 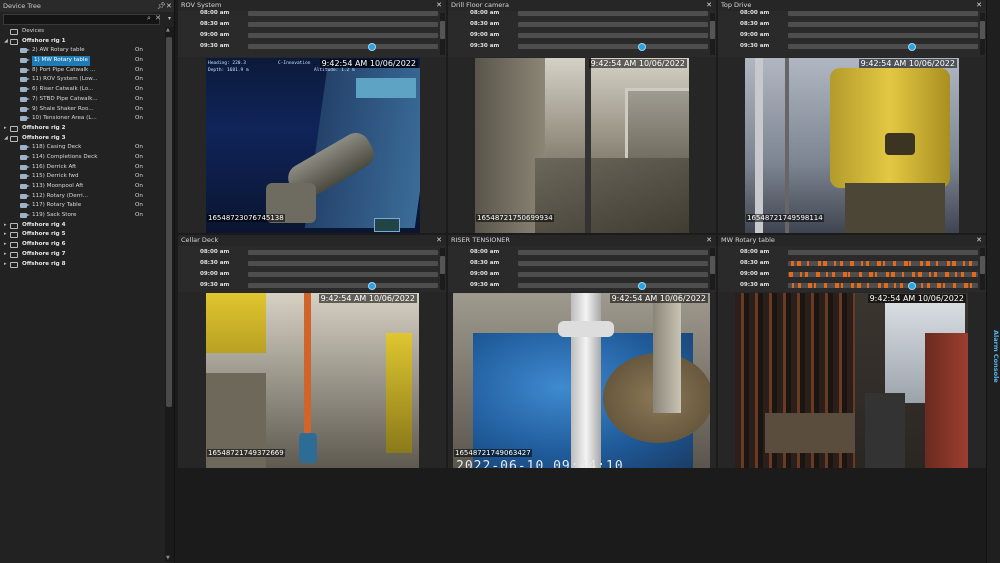 What do you see at coordinates (82, 206) in the screenshot?
I see `tree-item-camera: 117) Rotary Table On` at bounding box center [82, 206].